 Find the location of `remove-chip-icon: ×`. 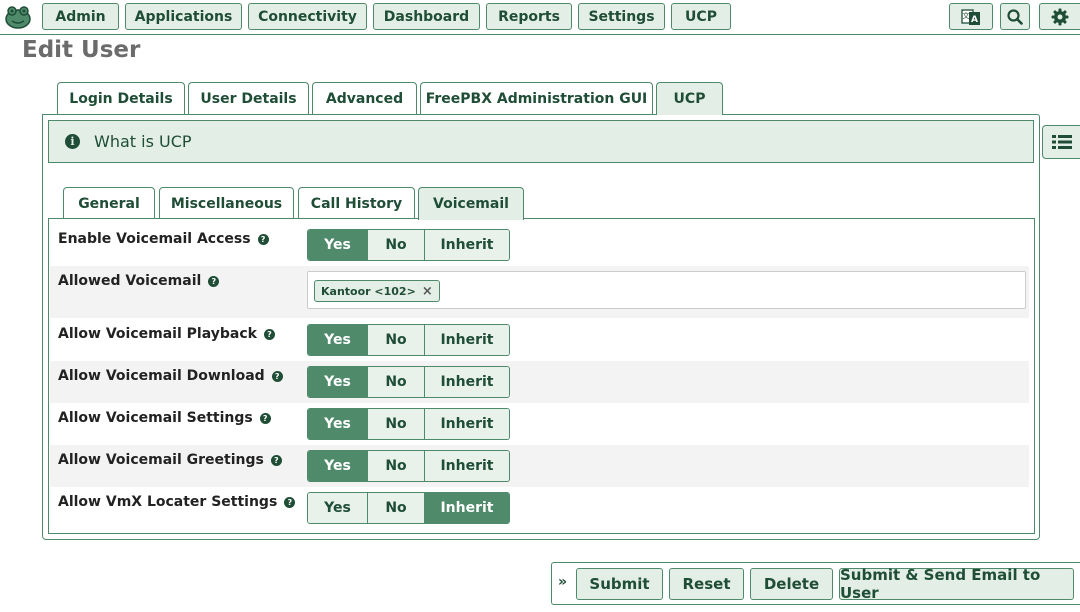

remove-chip-icon: × is located at coordinates (427, 291).